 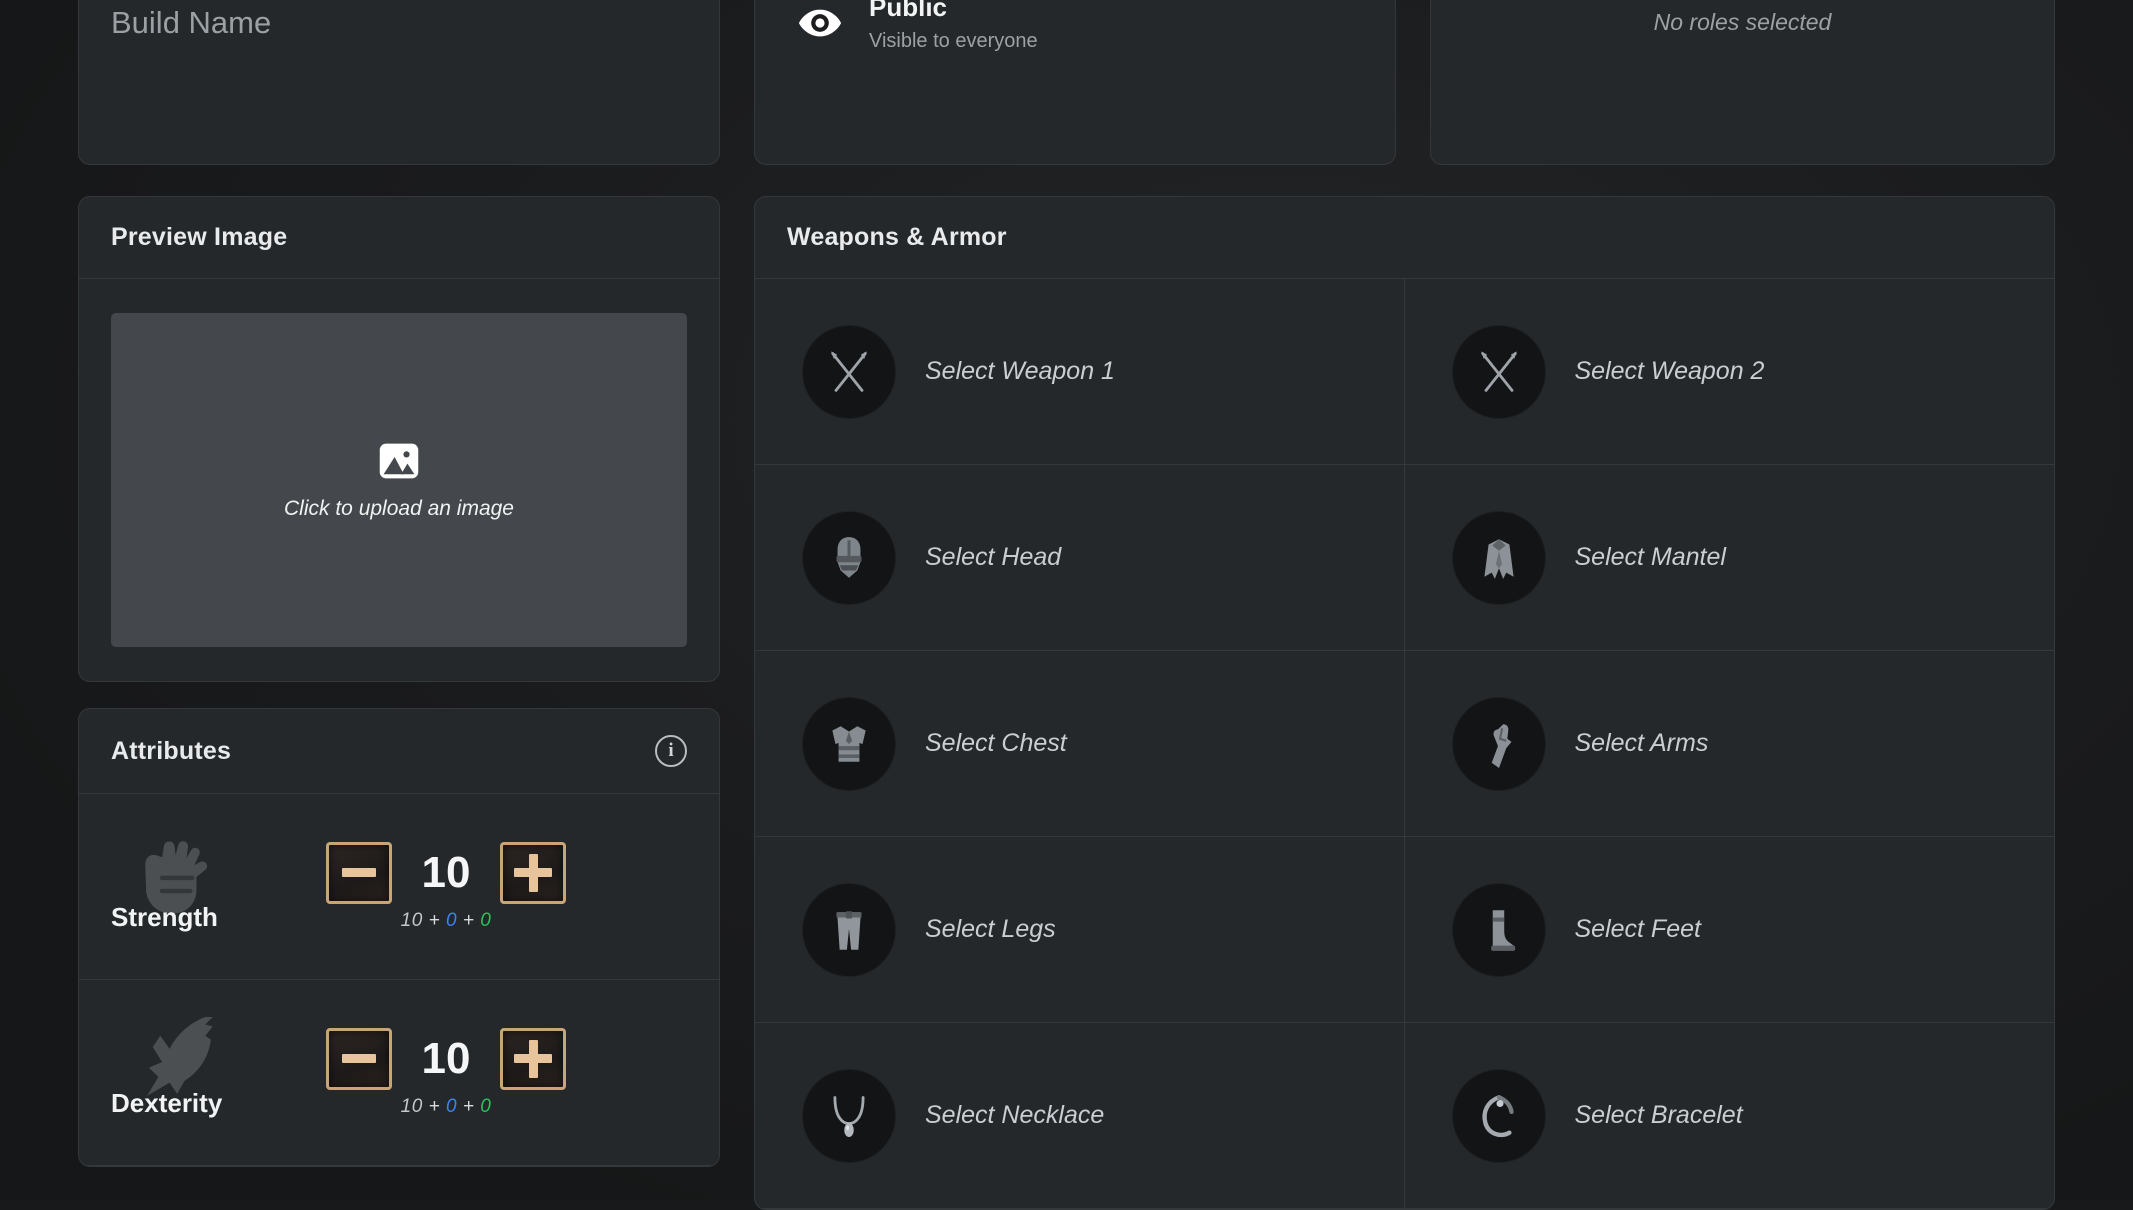 I want to click on attribute-label: Strength, so click(x=164, y=917).